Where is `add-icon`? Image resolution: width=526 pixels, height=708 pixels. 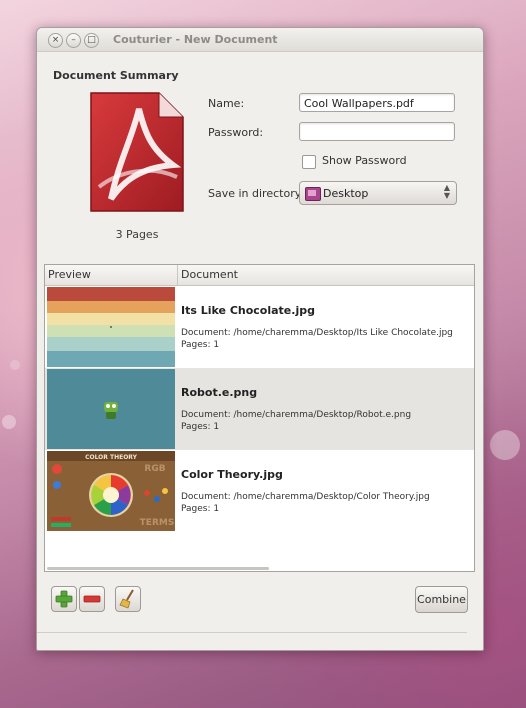
add-icon is located at coordinates (64, 599).